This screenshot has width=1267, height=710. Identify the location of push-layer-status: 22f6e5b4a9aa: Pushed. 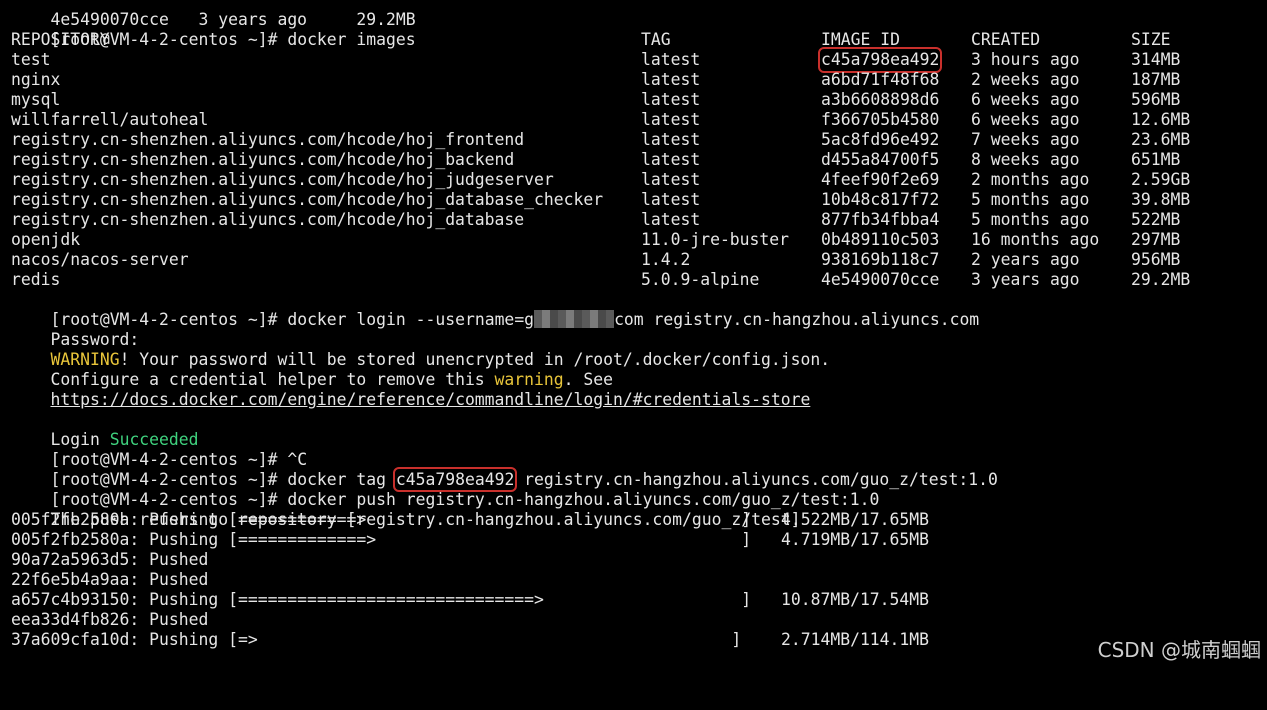
(110, 579).